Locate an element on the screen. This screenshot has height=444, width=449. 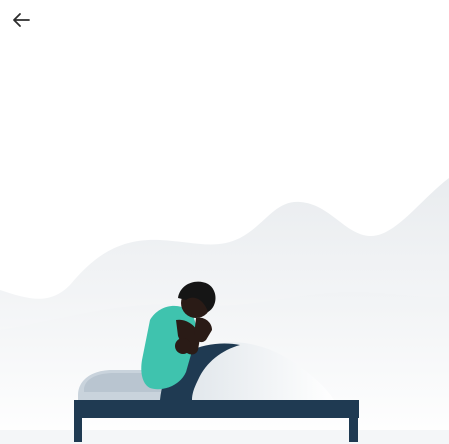
back-button is located at coordinates (21, 20).